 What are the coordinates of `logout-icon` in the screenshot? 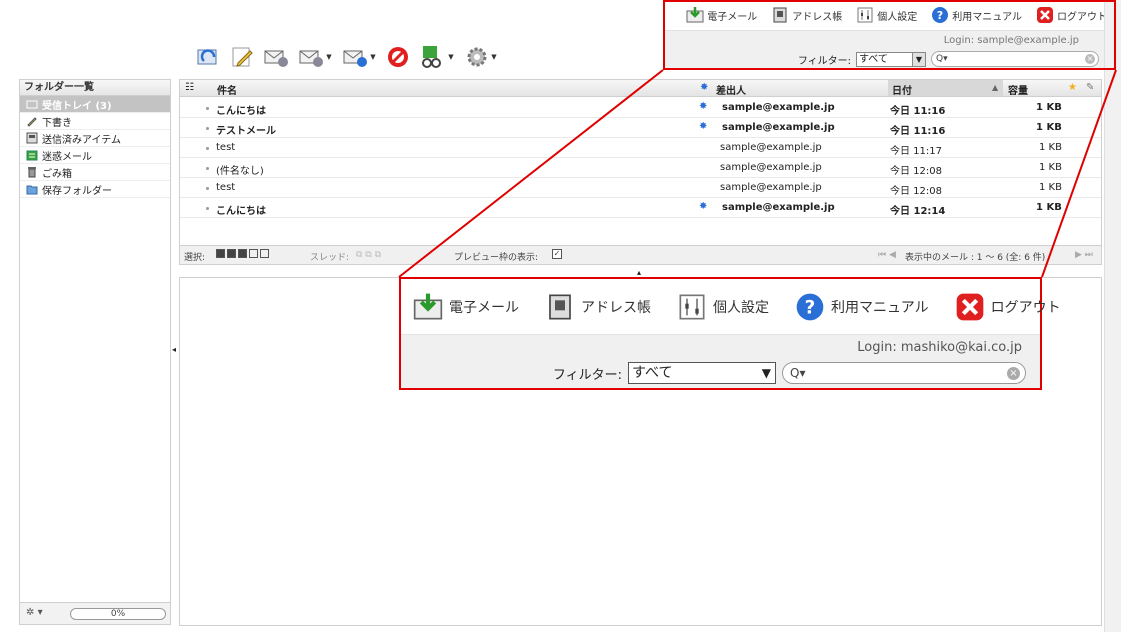 It's located at (969, 306).